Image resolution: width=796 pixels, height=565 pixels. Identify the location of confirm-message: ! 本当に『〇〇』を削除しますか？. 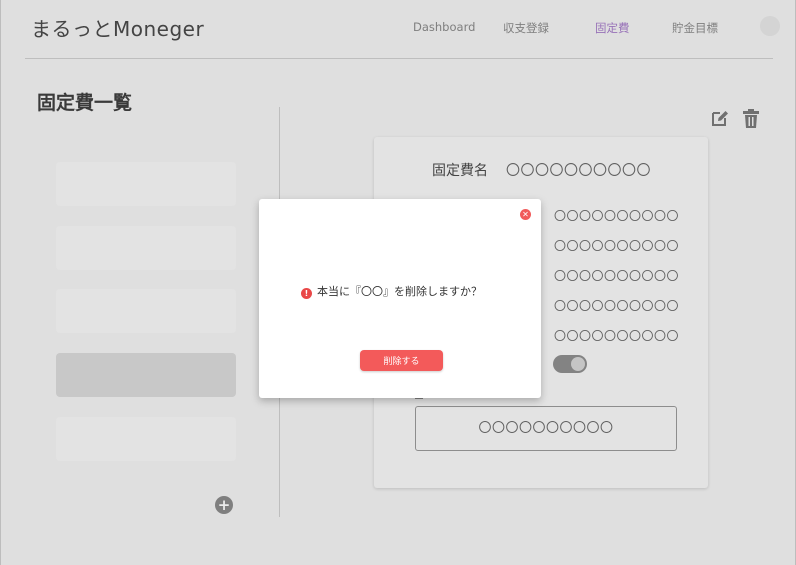
(391, 291).